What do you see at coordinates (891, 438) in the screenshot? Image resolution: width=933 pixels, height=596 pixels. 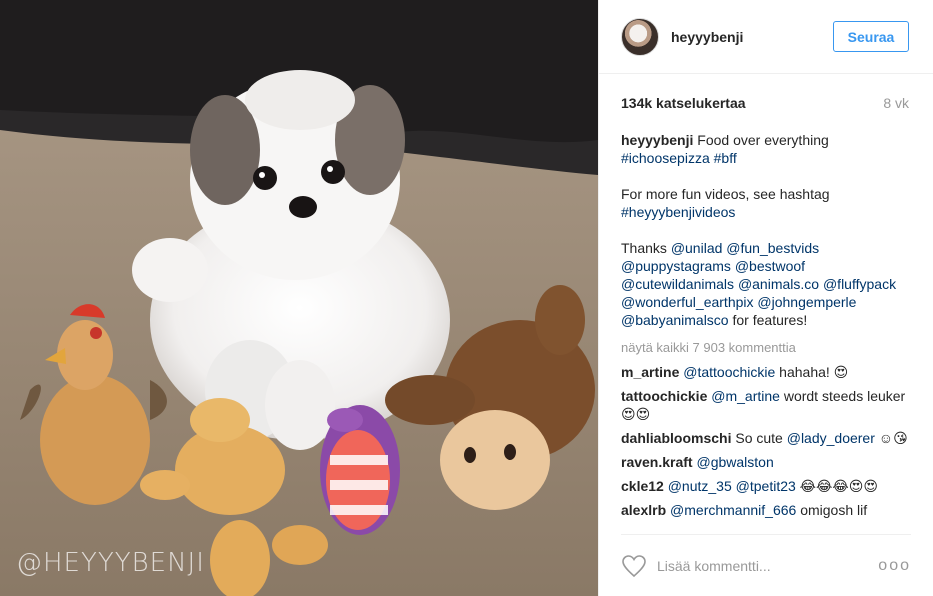 I see `comment-text: ☺😘` at bounding box center [891, 438].